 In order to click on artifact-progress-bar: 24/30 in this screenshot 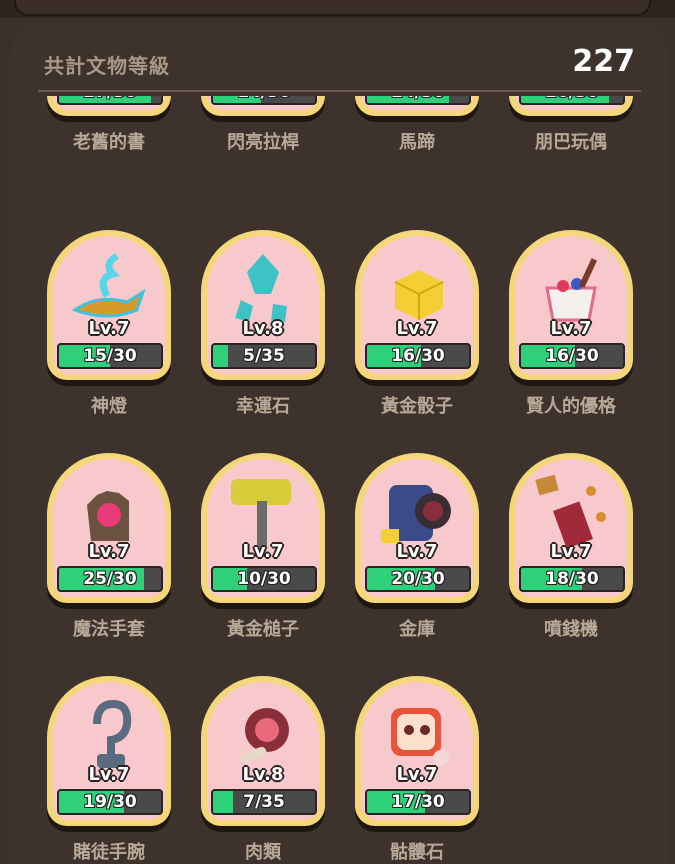, I will do `click(418, 100)`.